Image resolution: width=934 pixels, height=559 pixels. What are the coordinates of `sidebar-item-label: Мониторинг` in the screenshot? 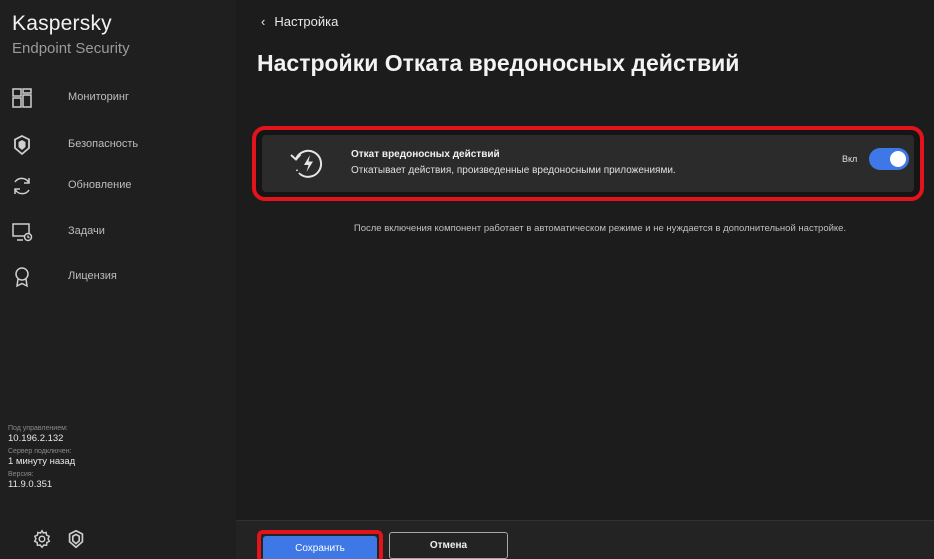 It's located at (99, 97).